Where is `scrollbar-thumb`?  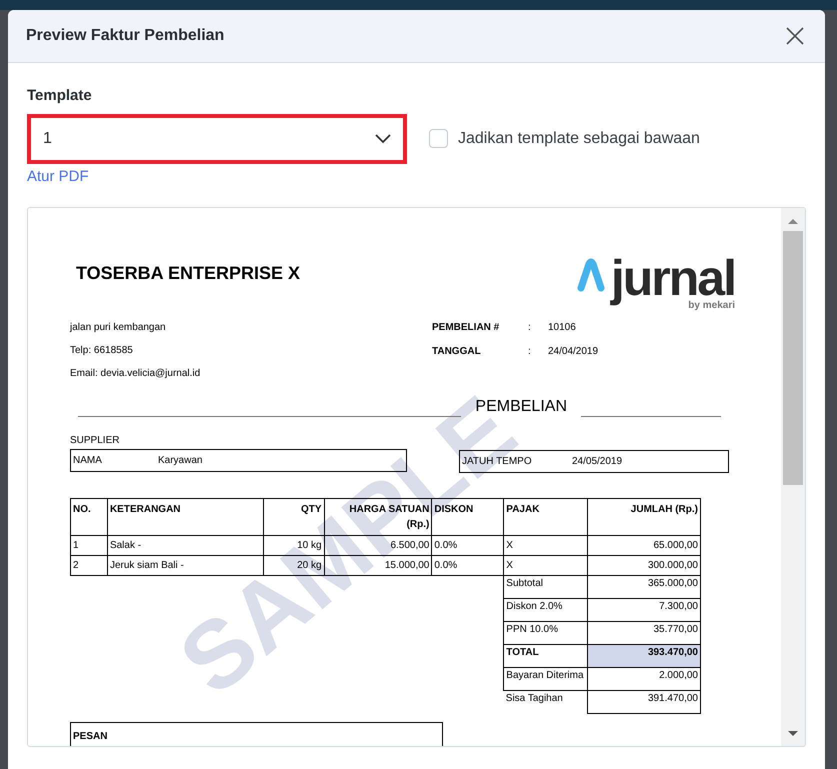
scrollbar-thumb is located at coordinates (793, 358).